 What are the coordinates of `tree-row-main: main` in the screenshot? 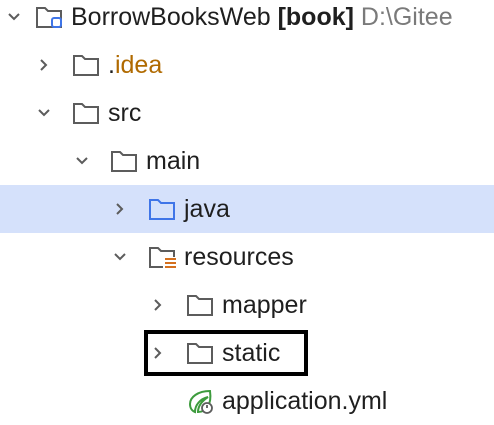 It's located at (247, 161).